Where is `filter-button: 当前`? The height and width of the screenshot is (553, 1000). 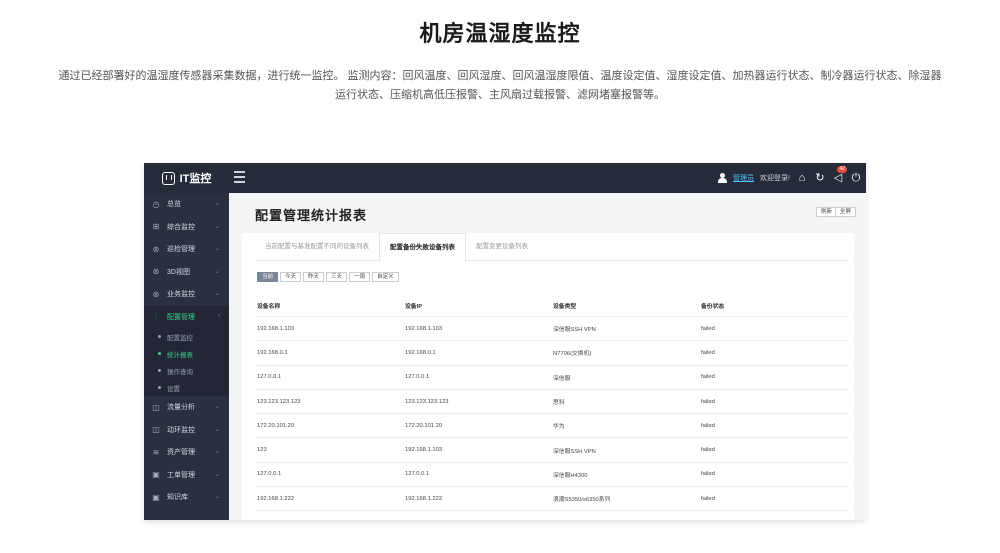 filter-button: 当前 is located at coordinates (268, 277).